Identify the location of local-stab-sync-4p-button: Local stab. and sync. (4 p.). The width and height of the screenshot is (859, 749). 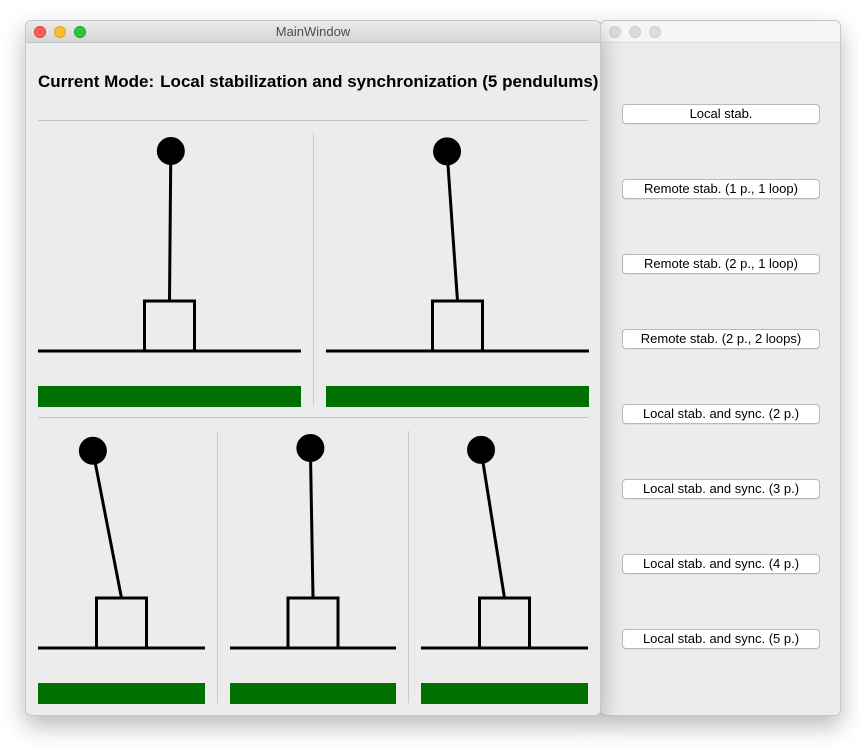
(721, 564).